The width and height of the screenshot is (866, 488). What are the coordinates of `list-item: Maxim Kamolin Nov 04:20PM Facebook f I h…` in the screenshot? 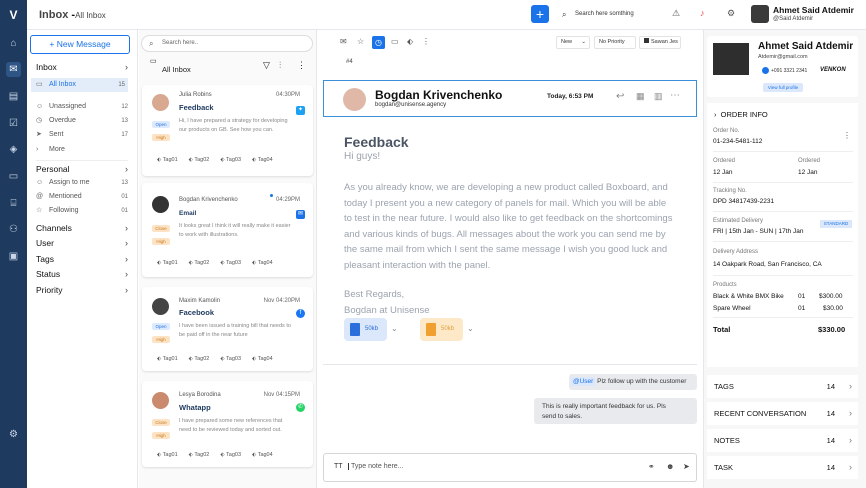 It's located at (227, 329).